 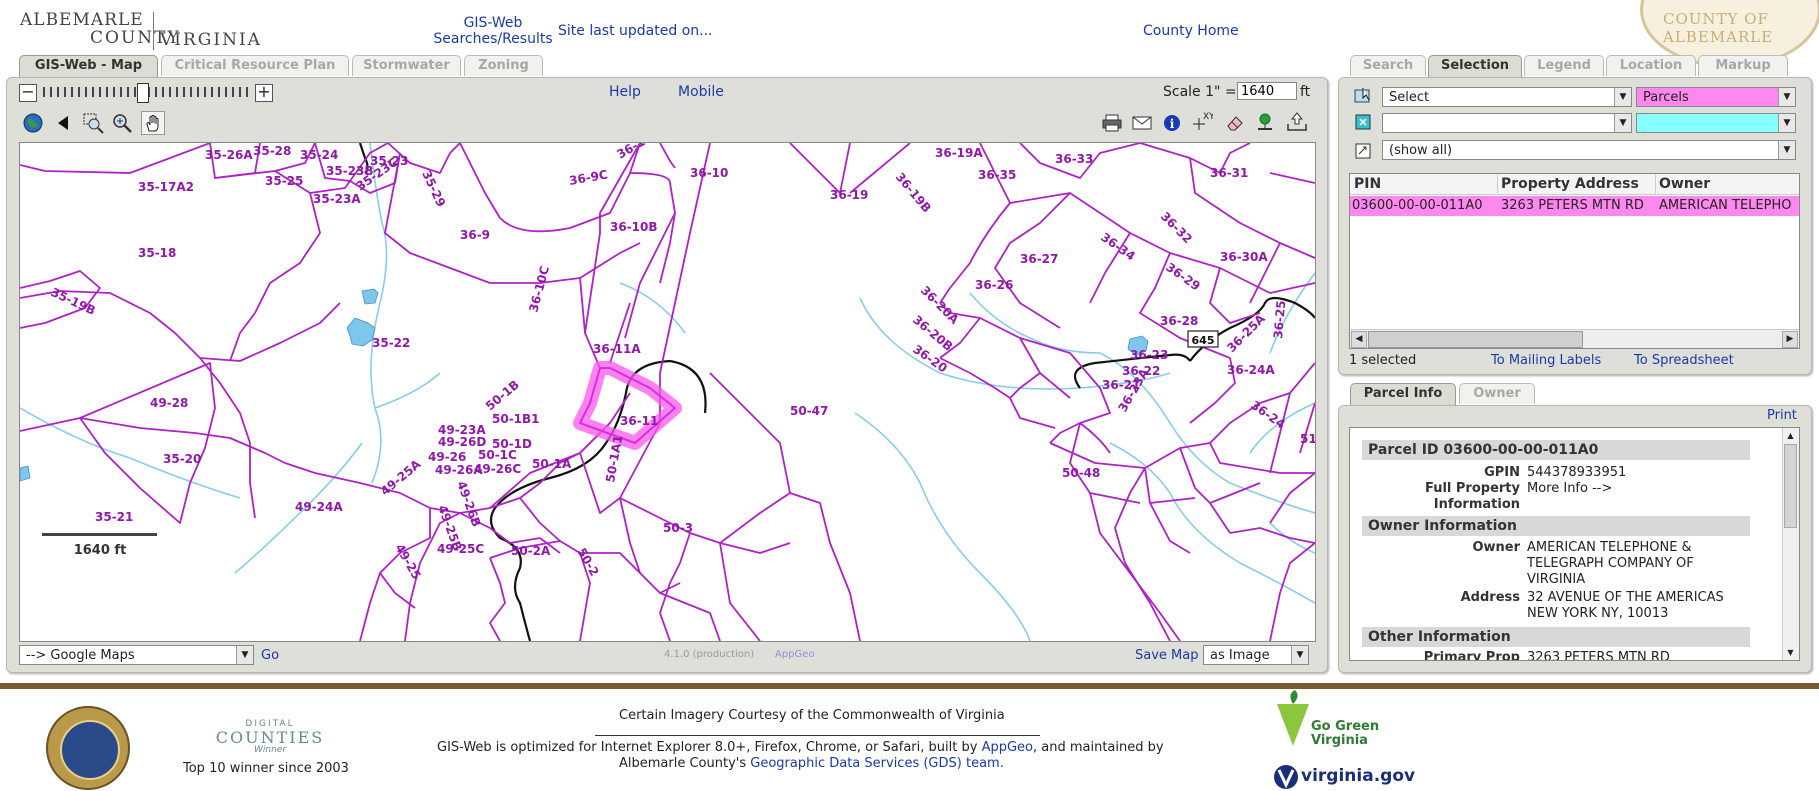 What do you see at coordinates (88, 748) in the screenshot?
I see `county-seal-footer-icon` at bounding box center [88, 748].